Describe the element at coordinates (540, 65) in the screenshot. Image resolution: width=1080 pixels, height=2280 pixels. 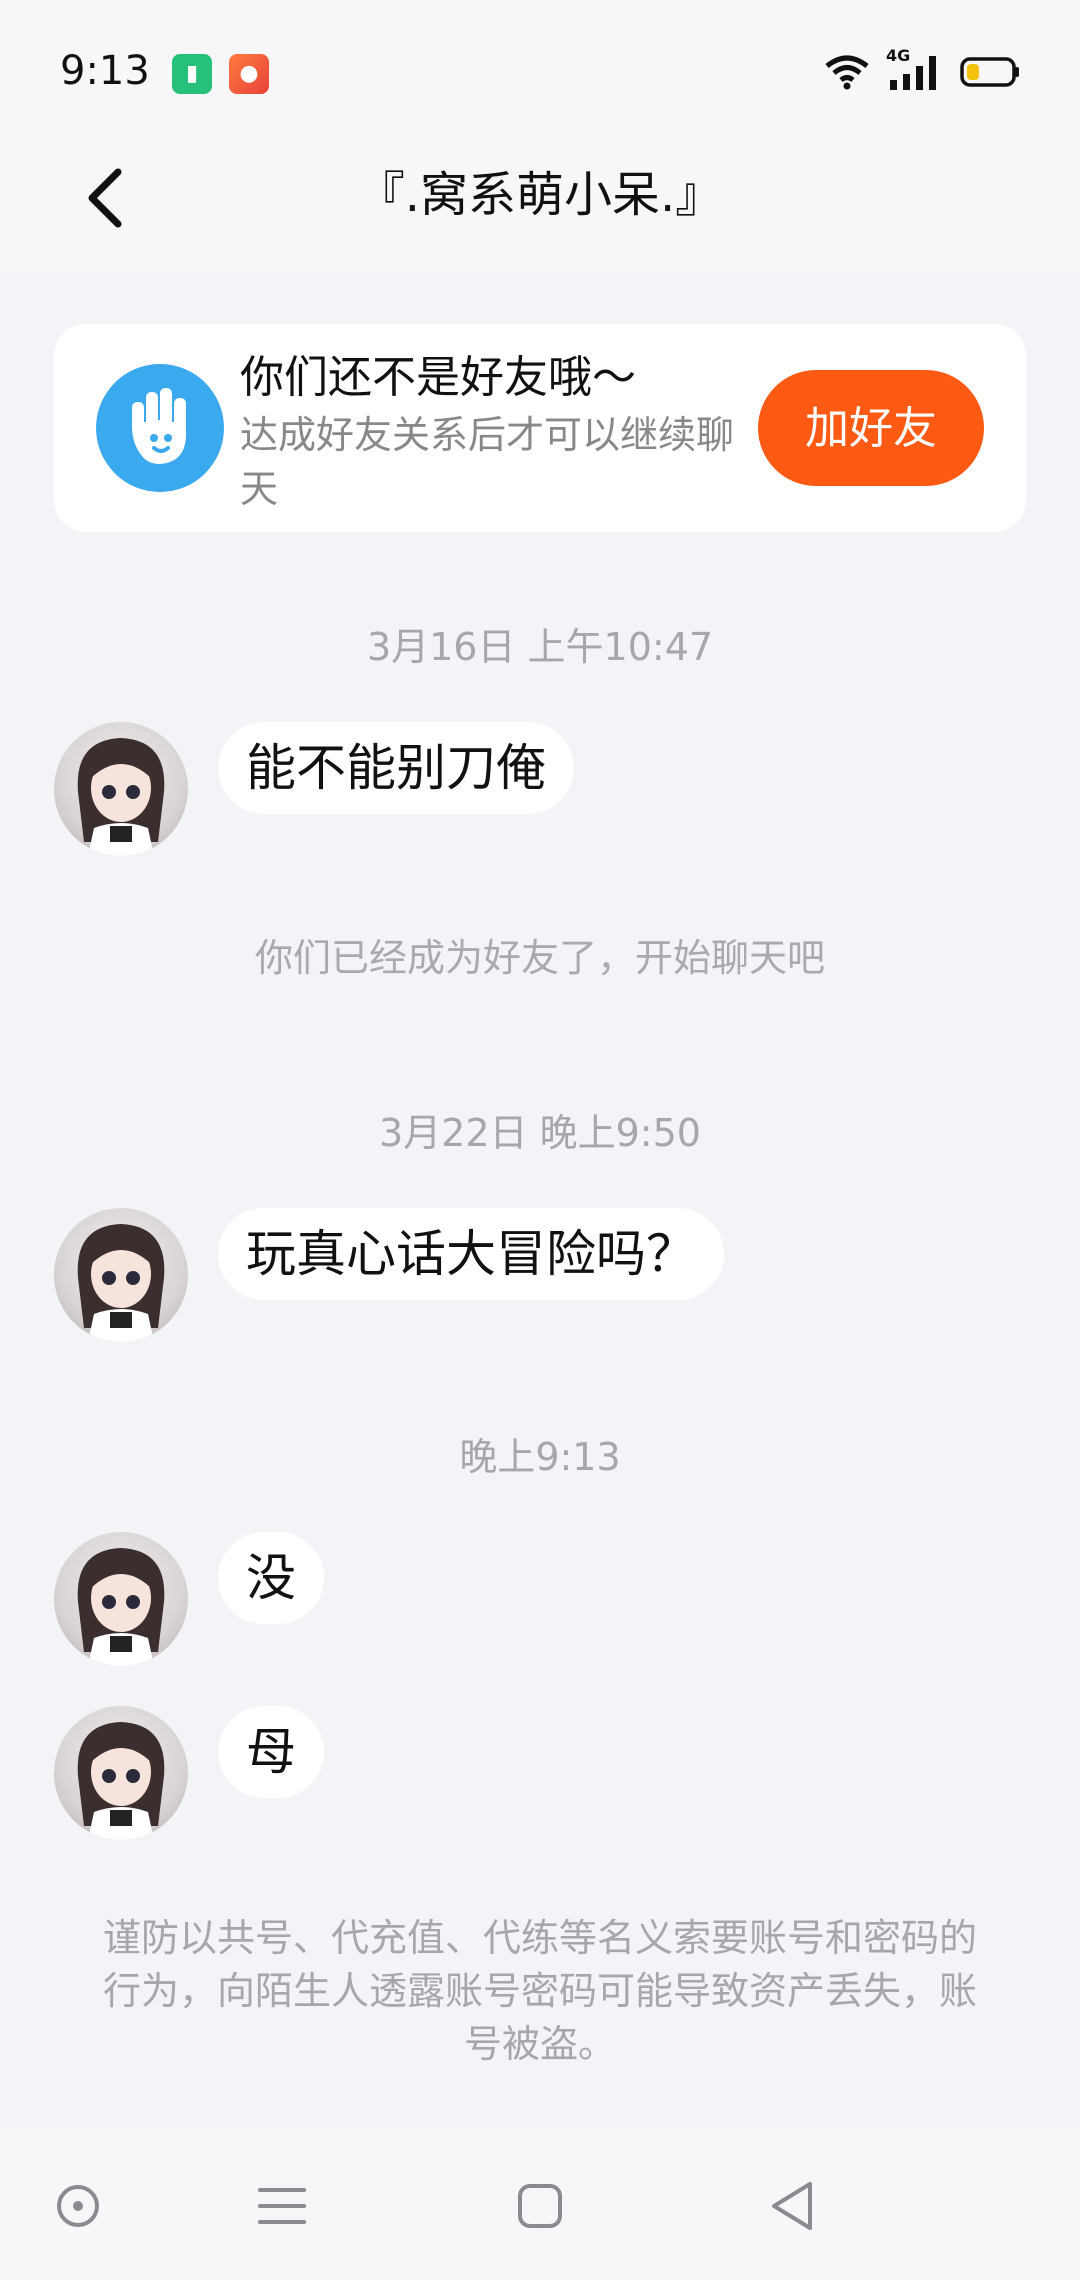
I see `status-bar: 9:13 ▮ ● 4G` at that location.